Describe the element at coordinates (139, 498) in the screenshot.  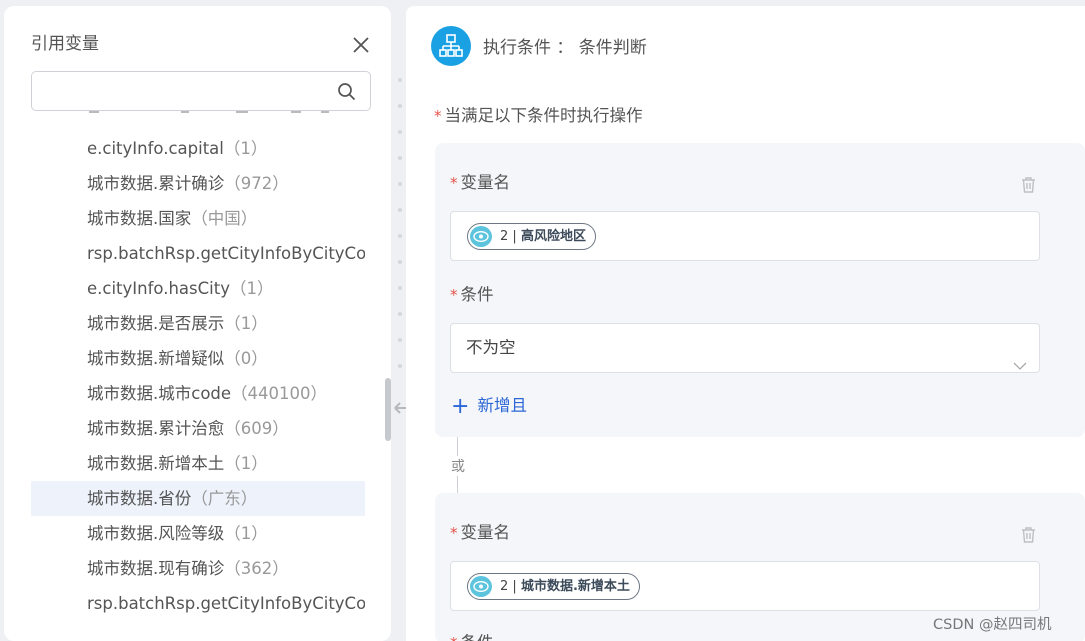
I see `list-item-label: 城市数据.省份` at that location.